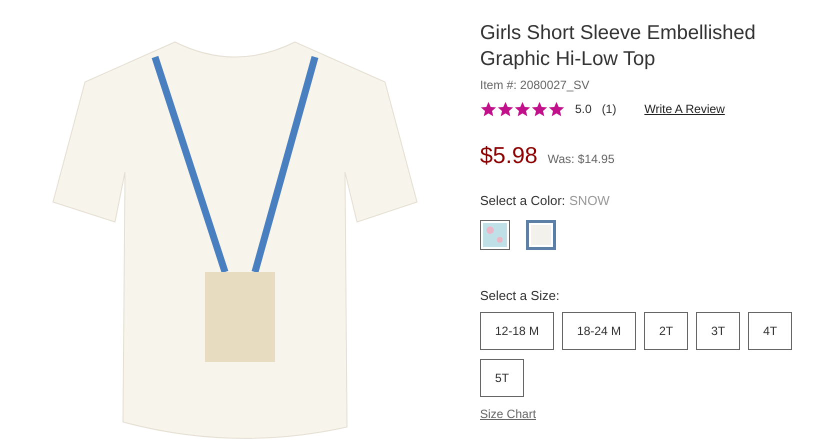 This screenshot has height=447, width=837. What do you see at coordinates (618, 46) in the screenshot?
I see `product-title: Girls Short Sleeve Embellished Graphic Hi-Low Top` at bounding box center [618, 46].